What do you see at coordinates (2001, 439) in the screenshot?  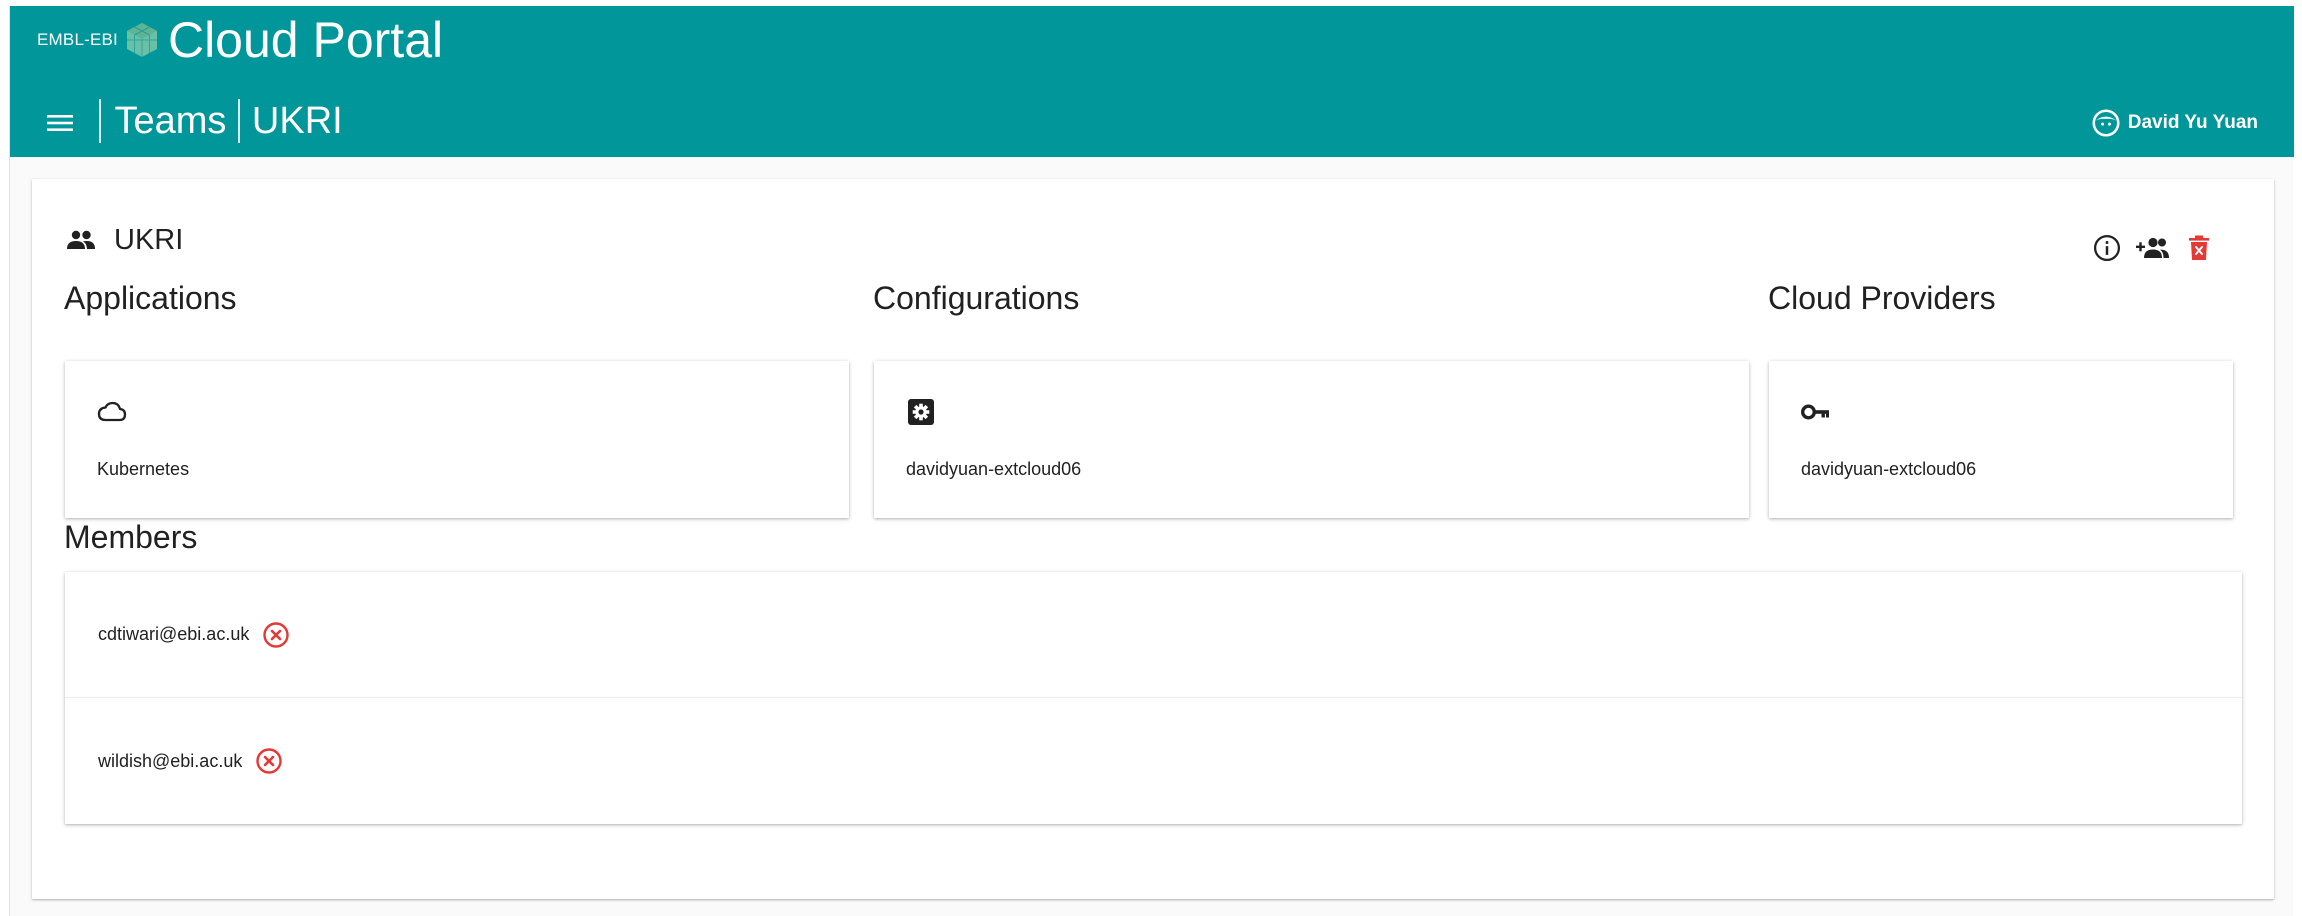 I see `cloud-provider-tile: davidyuan-extcloud06` at bounding box center [2001, 439].